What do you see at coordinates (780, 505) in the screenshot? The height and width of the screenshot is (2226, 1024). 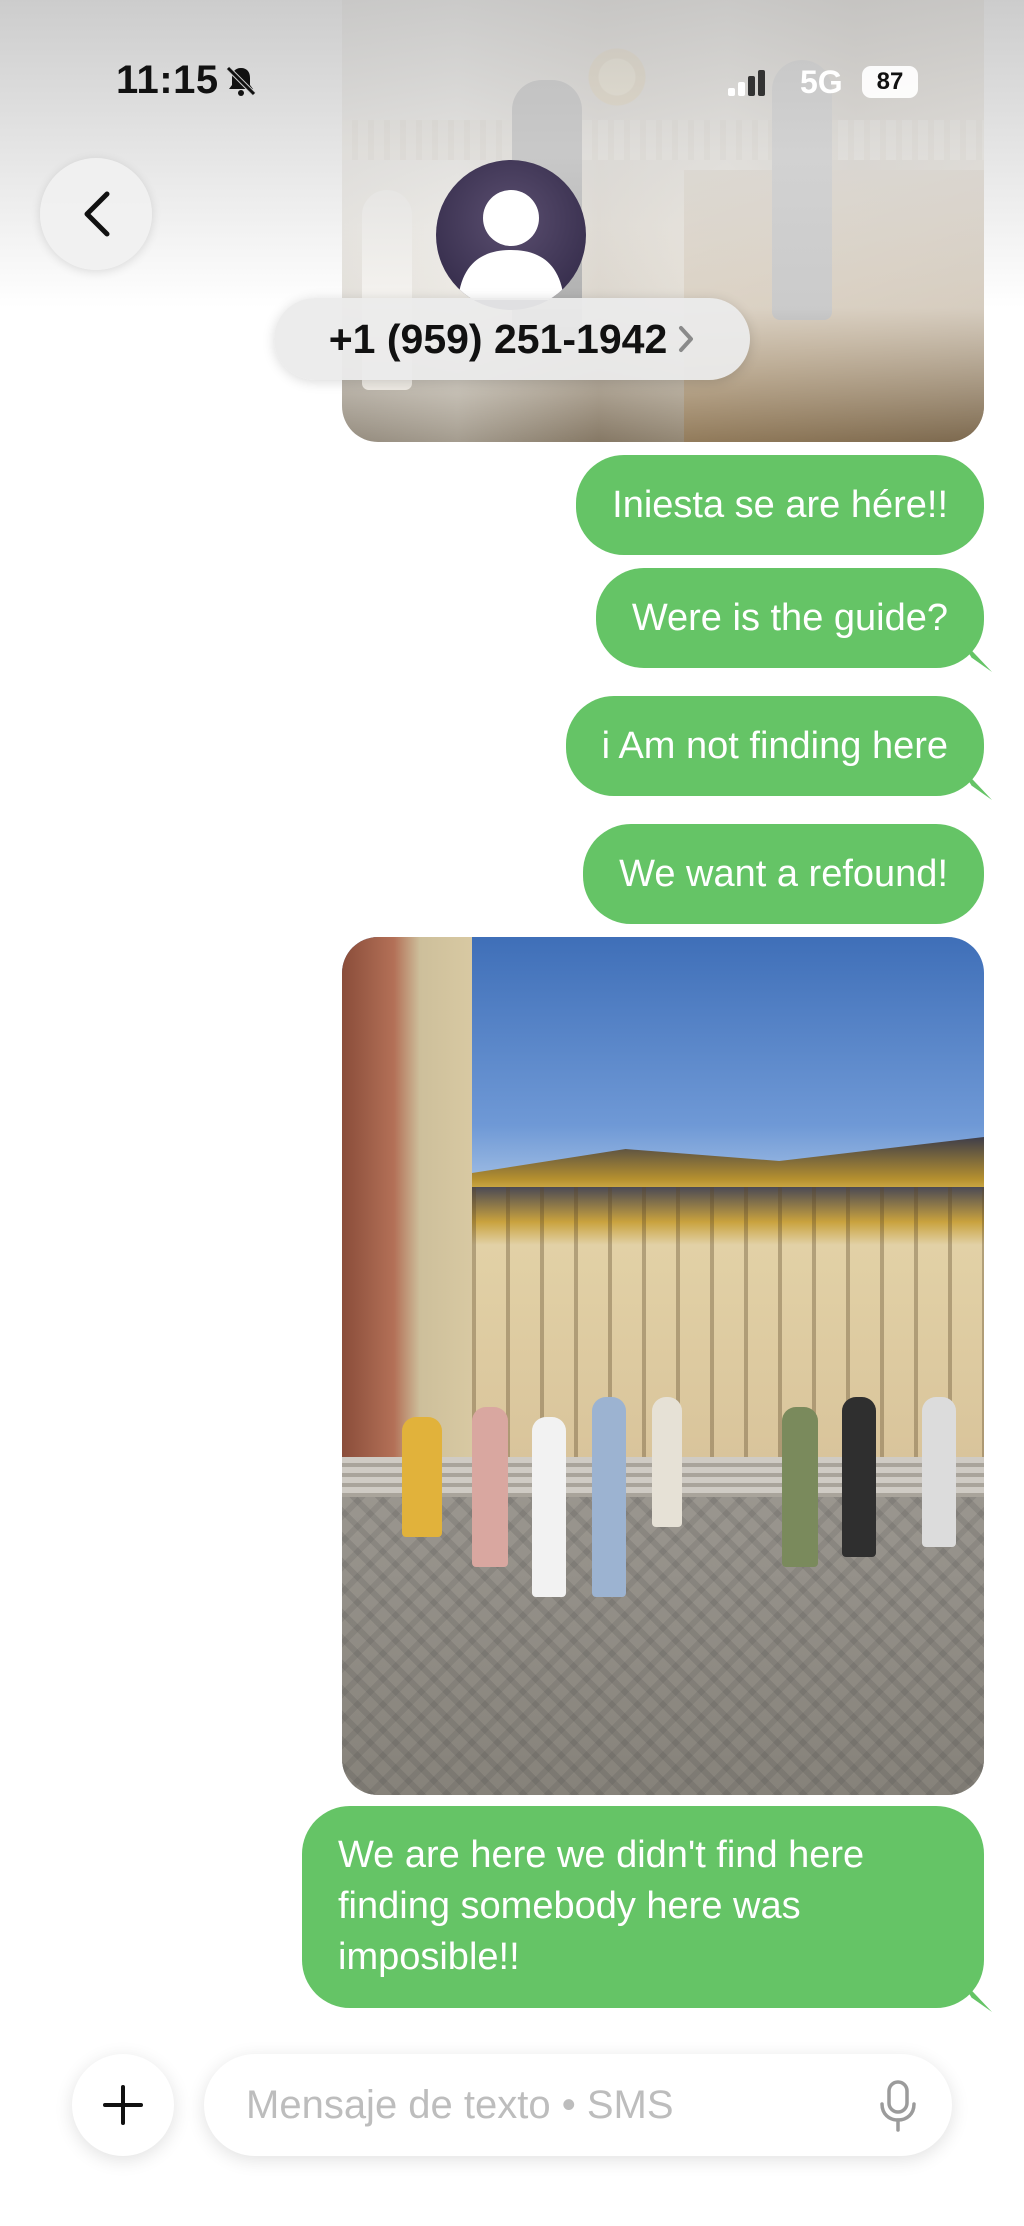 I see `message-bubble: Iniesta se are hére!!` at bounding box center [780, 505].